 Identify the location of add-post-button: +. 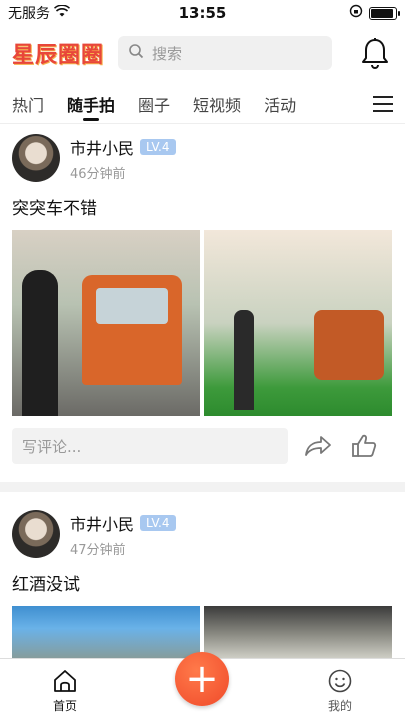
(202, 679).